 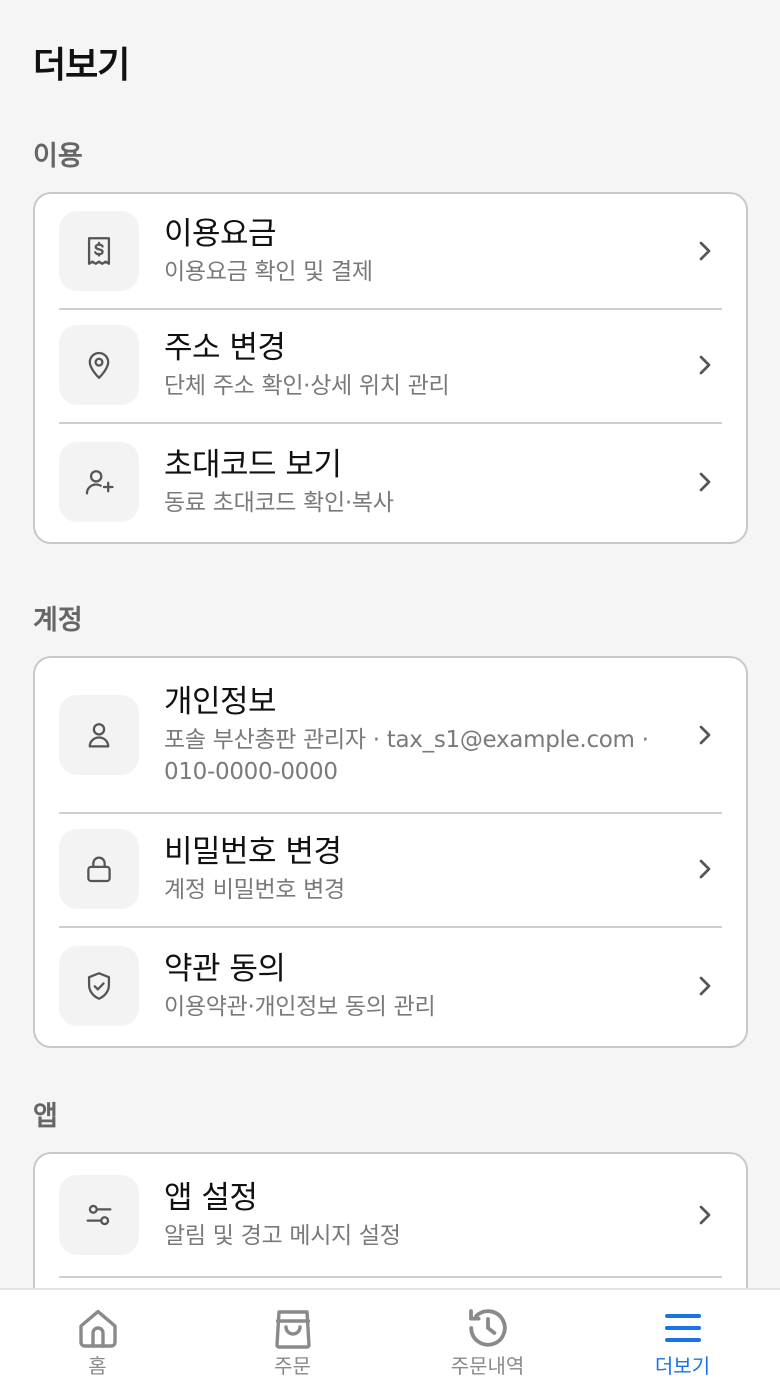 What do you see at coordinates (307, 386) in the screenshot?
I see `menu-item-subtitle: 단체 주소 확인·상세 위치 관리` at bounding box center [307, 386].